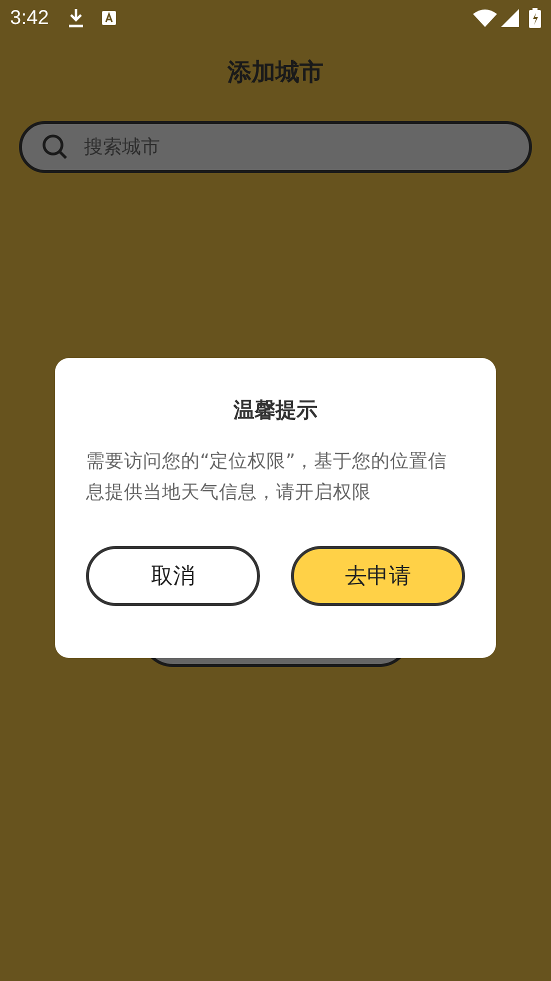 This screenshot has height=981, width=551. I want to click on dialog-message: 需要访问您的“定位权限”，基于您的位置信息提供当地天气信息，请开启权限, so click(267, 477).